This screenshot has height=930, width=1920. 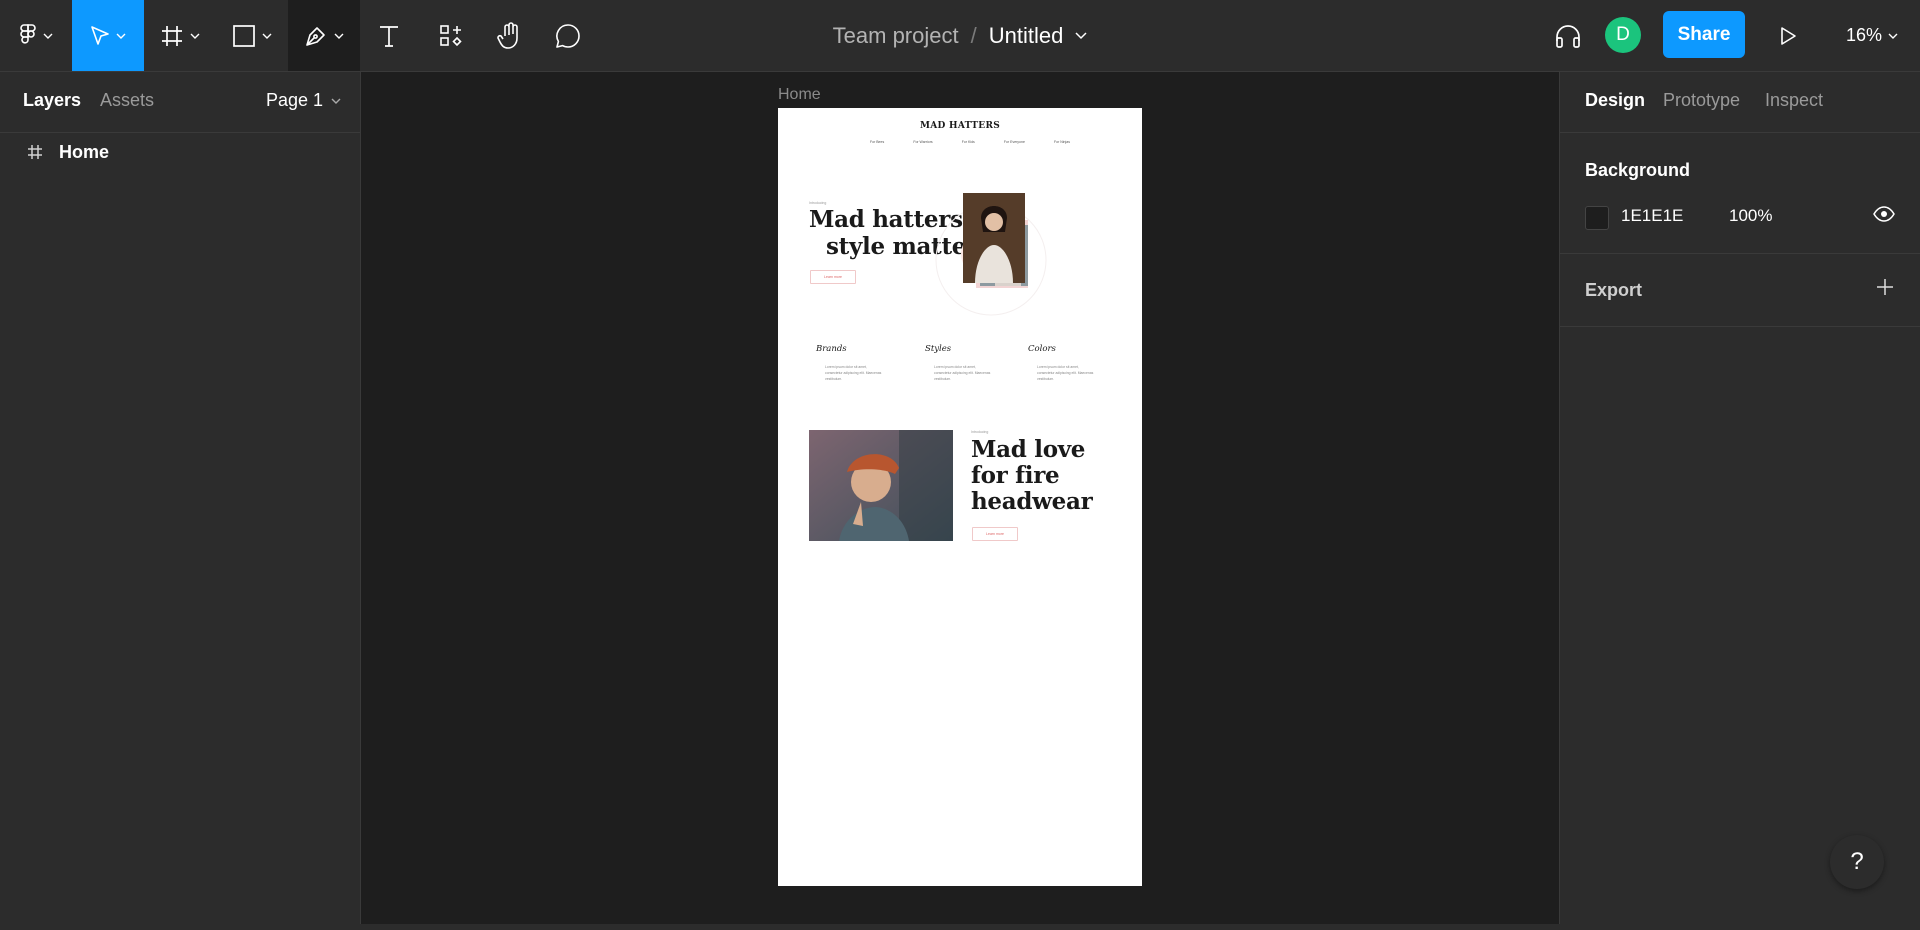 I want to click on background-hex-input: 1E1E1E, so click(x=1652, y=216).